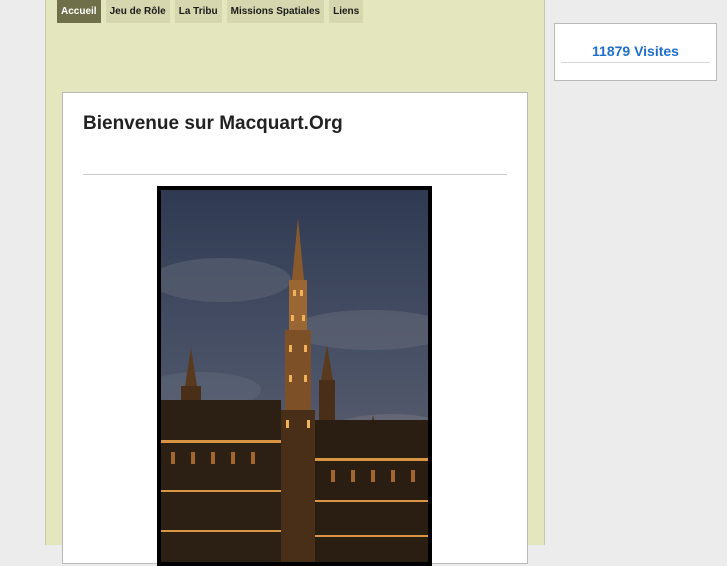 This screenshot has height=566, width=727. I want to click on visit-counter-box: 11879 Visites, so click(635, 52).